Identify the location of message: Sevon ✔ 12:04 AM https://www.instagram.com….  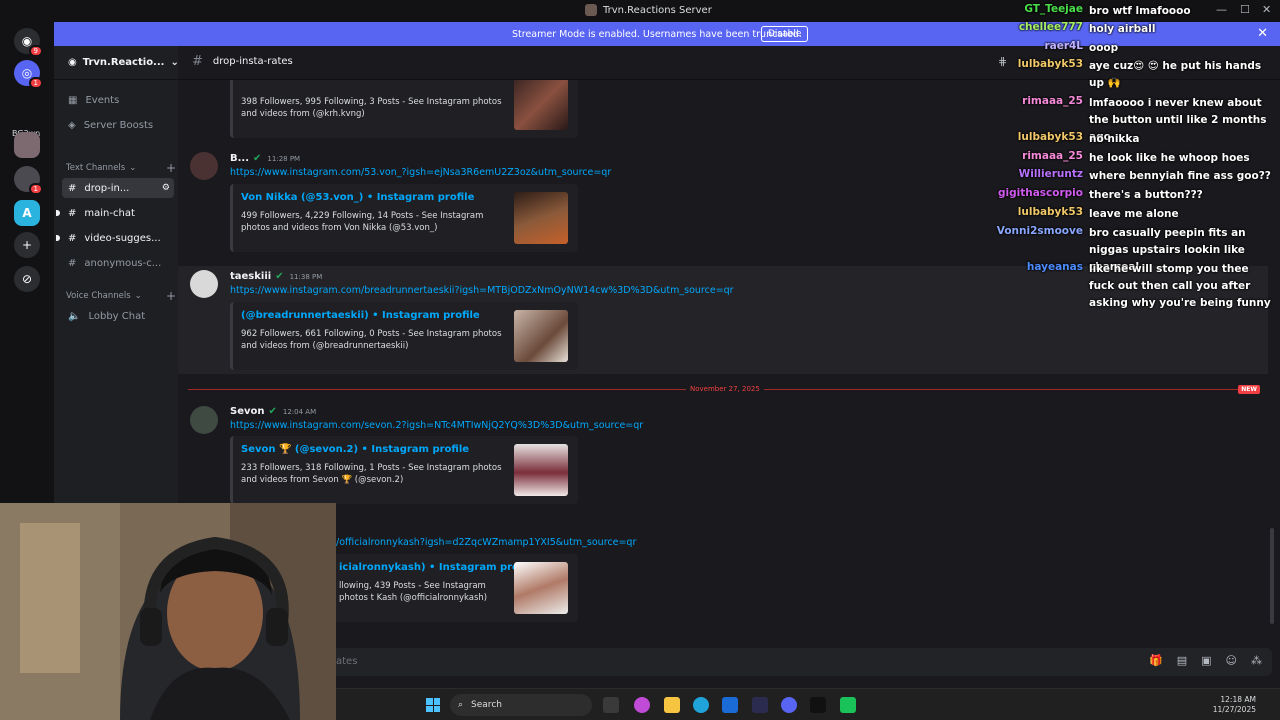
(723, 455).